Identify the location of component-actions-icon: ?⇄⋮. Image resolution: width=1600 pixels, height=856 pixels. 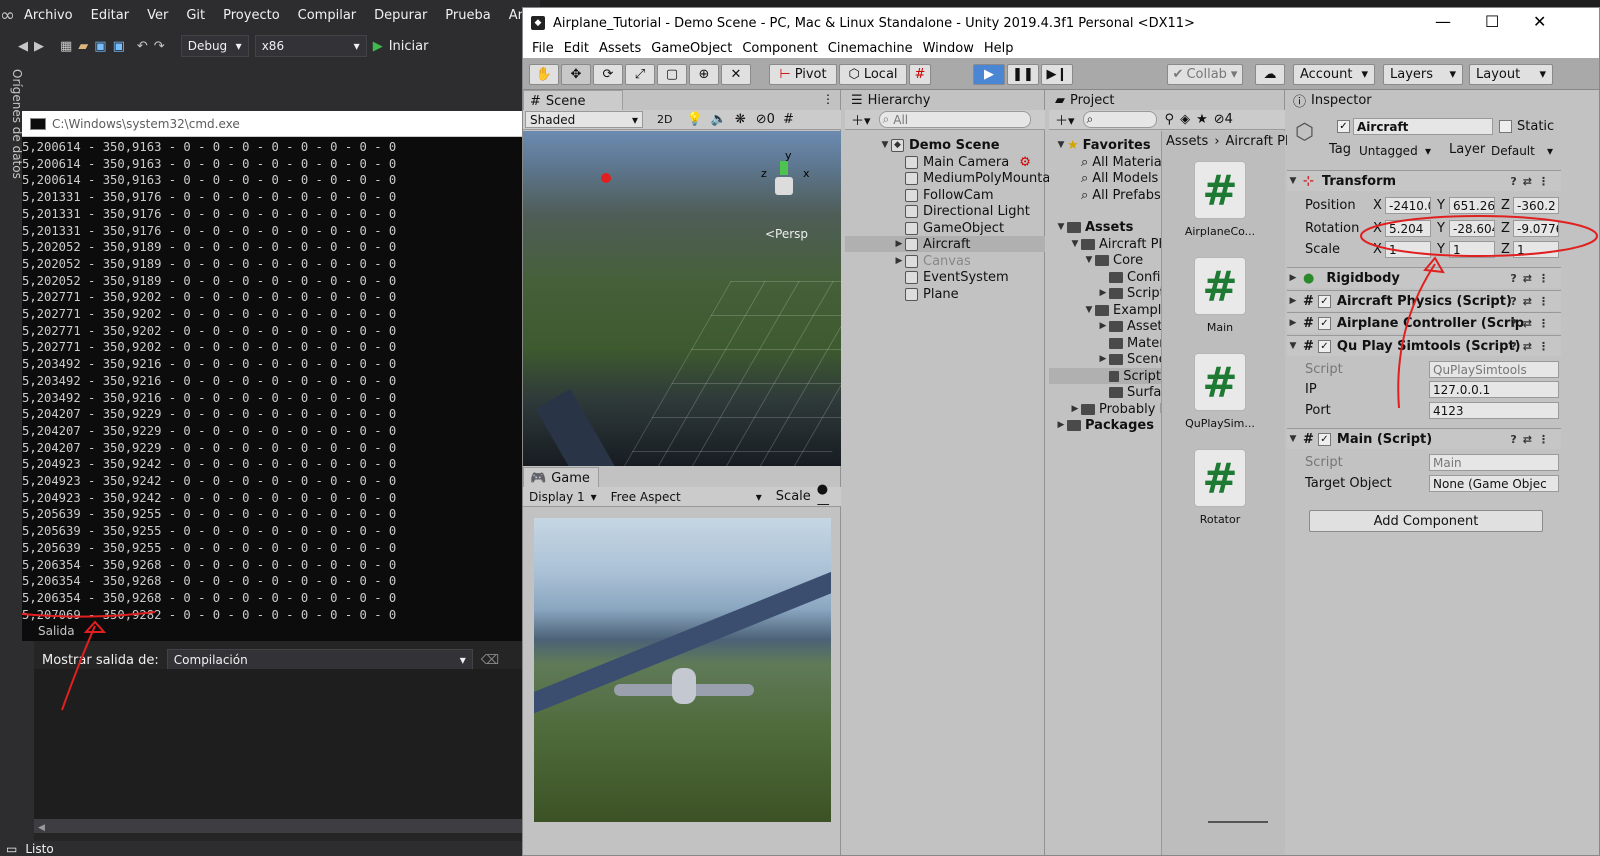
(1532, 439).